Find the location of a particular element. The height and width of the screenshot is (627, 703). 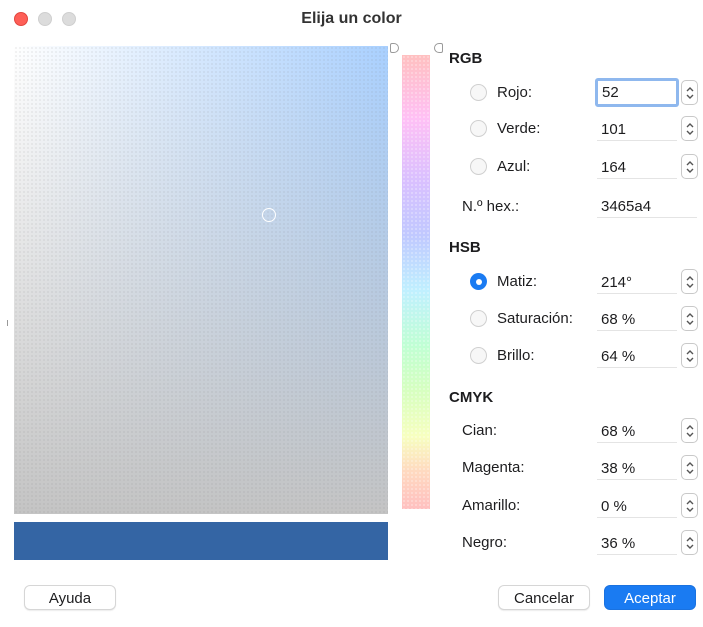

rgb-section-title: RGB is located at coordinates (466, 58).